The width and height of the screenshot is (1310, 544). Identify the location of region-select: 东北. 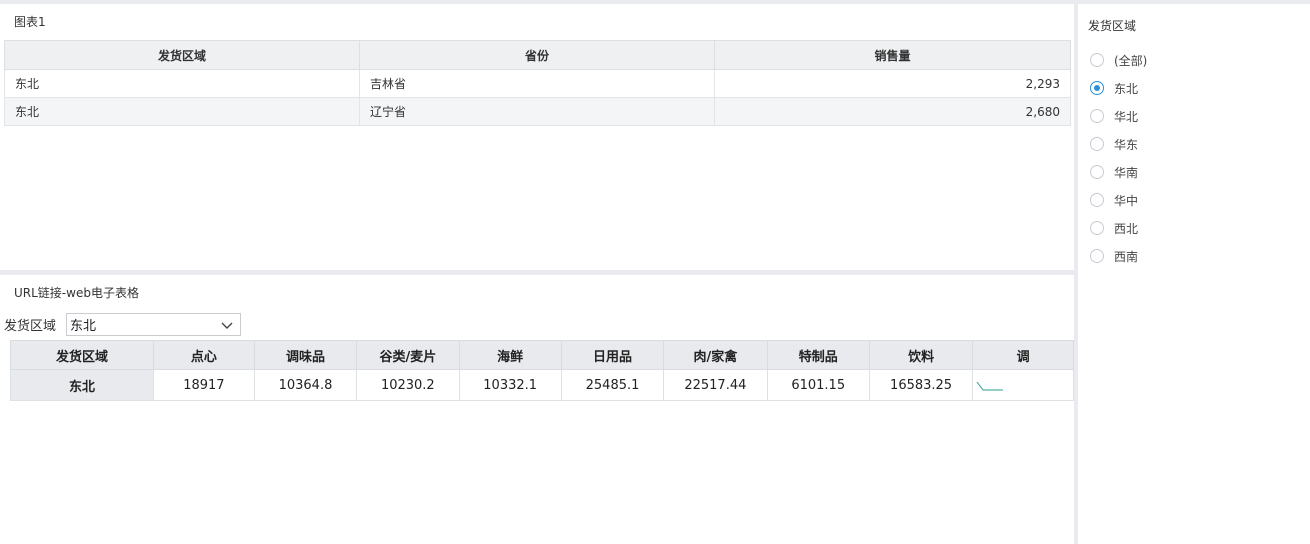
(154, 324).